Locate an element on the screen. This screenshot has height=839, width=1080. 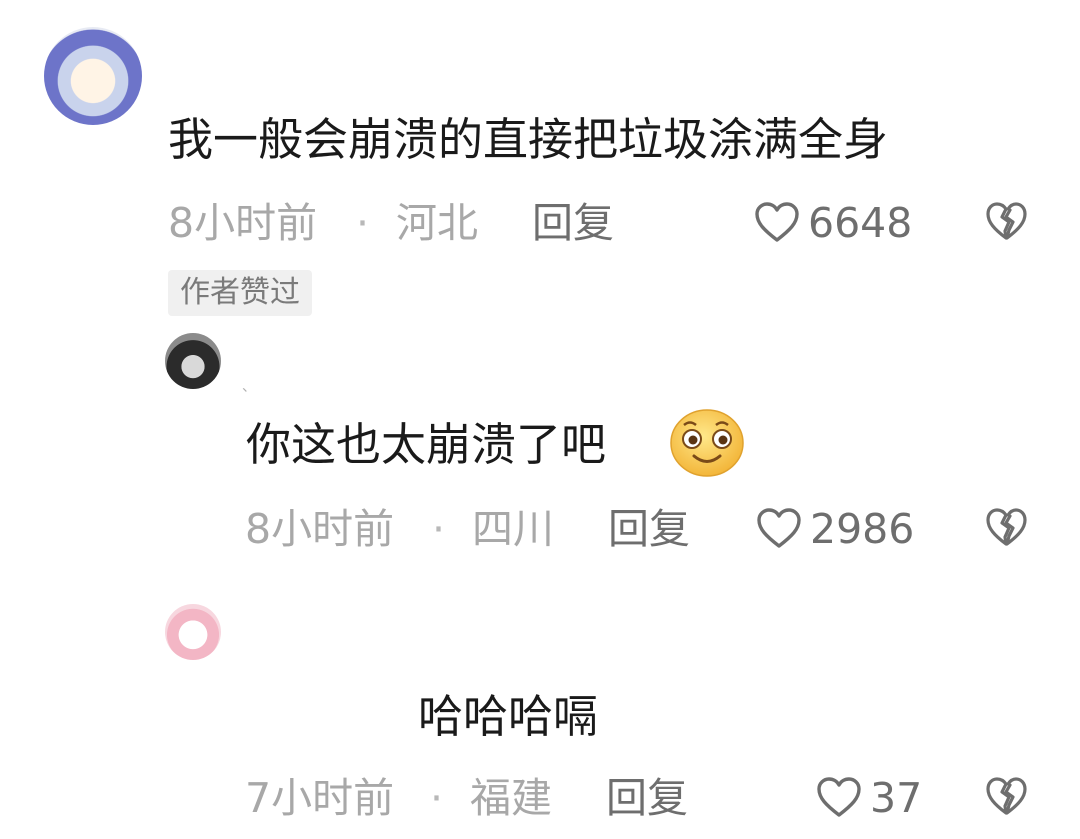
comment-time: 7小时前 is located at coordinates (320, 798).